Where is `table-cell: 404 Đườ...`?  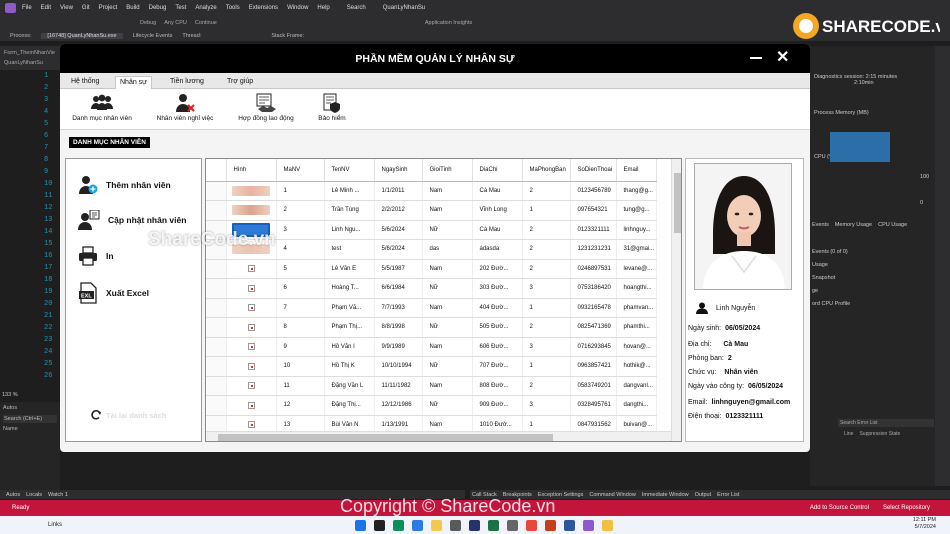
table-cell: 404 Đườ... is located at coordinates (497, 308).